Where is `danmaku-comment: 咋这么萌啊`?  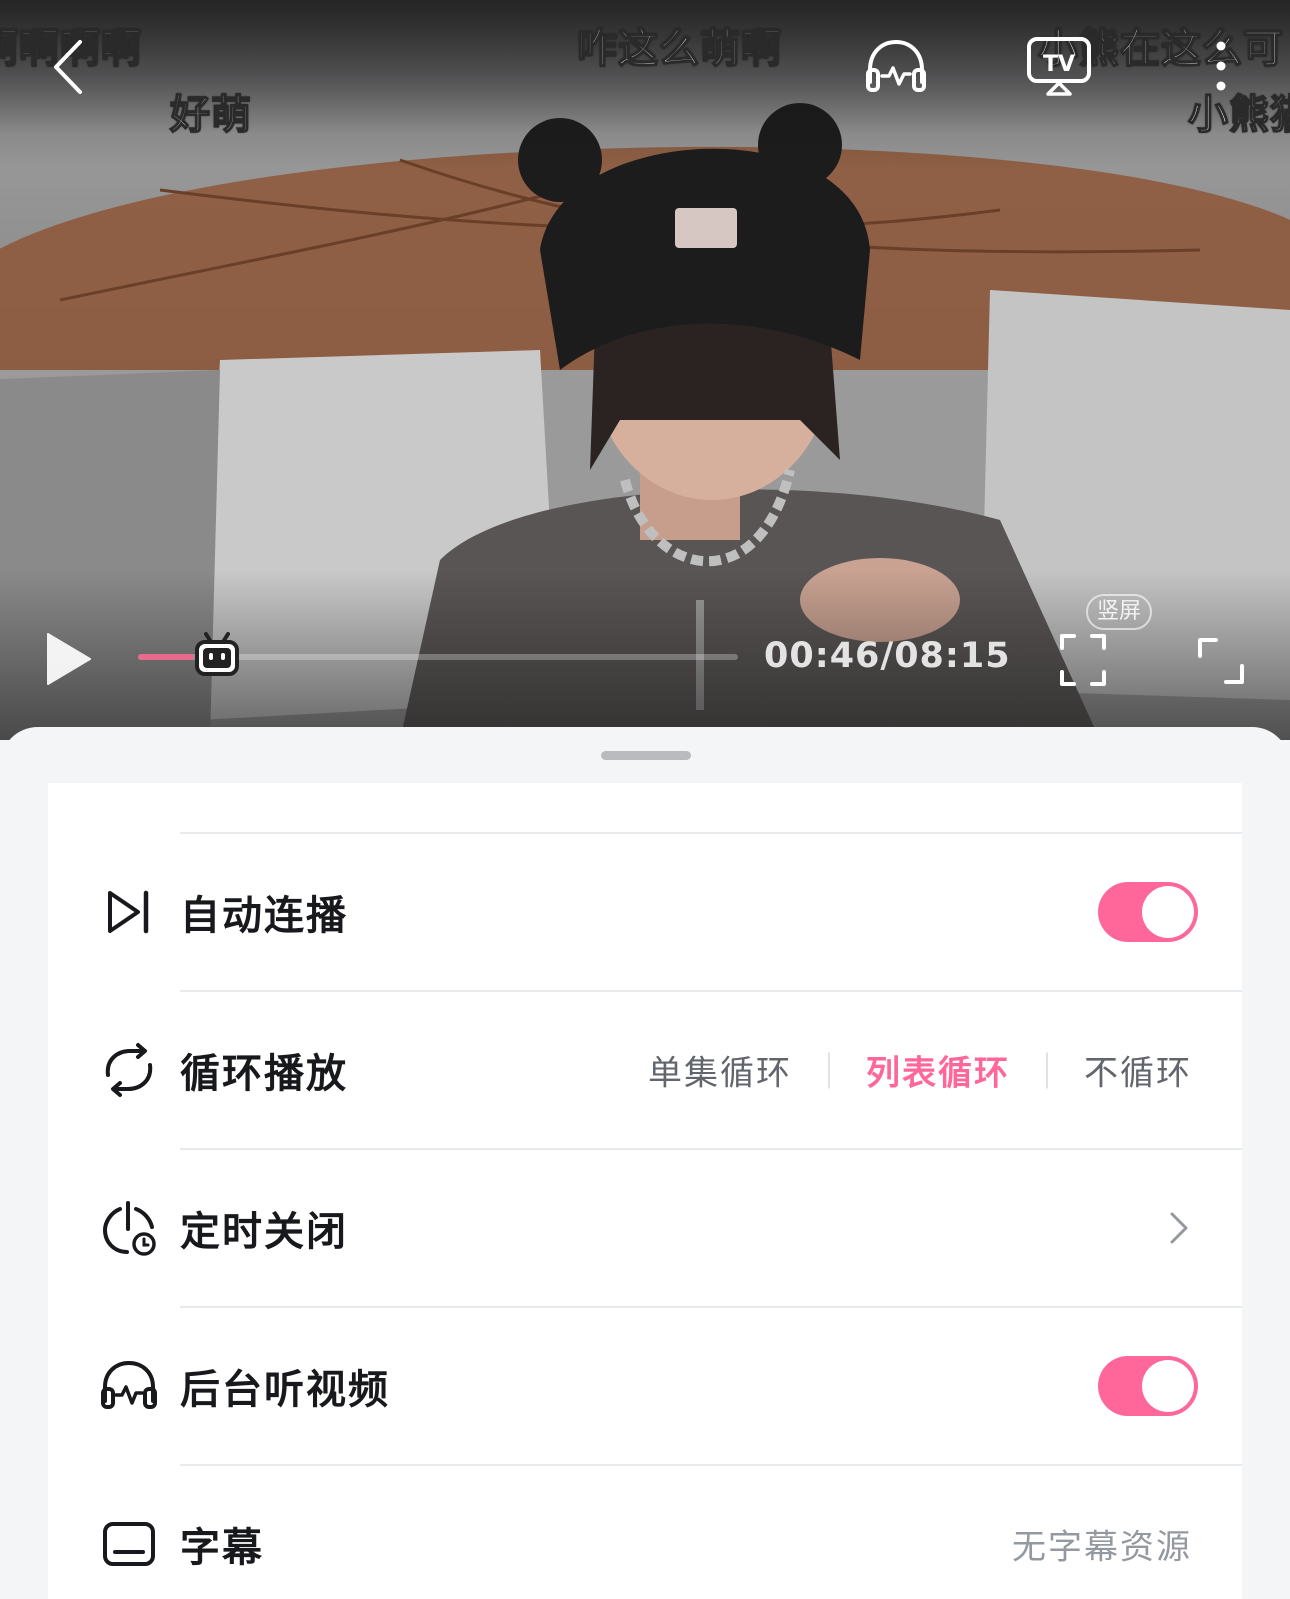
danmaku-comment: 咋这么萌啊 is located at coordinates (679, 49).